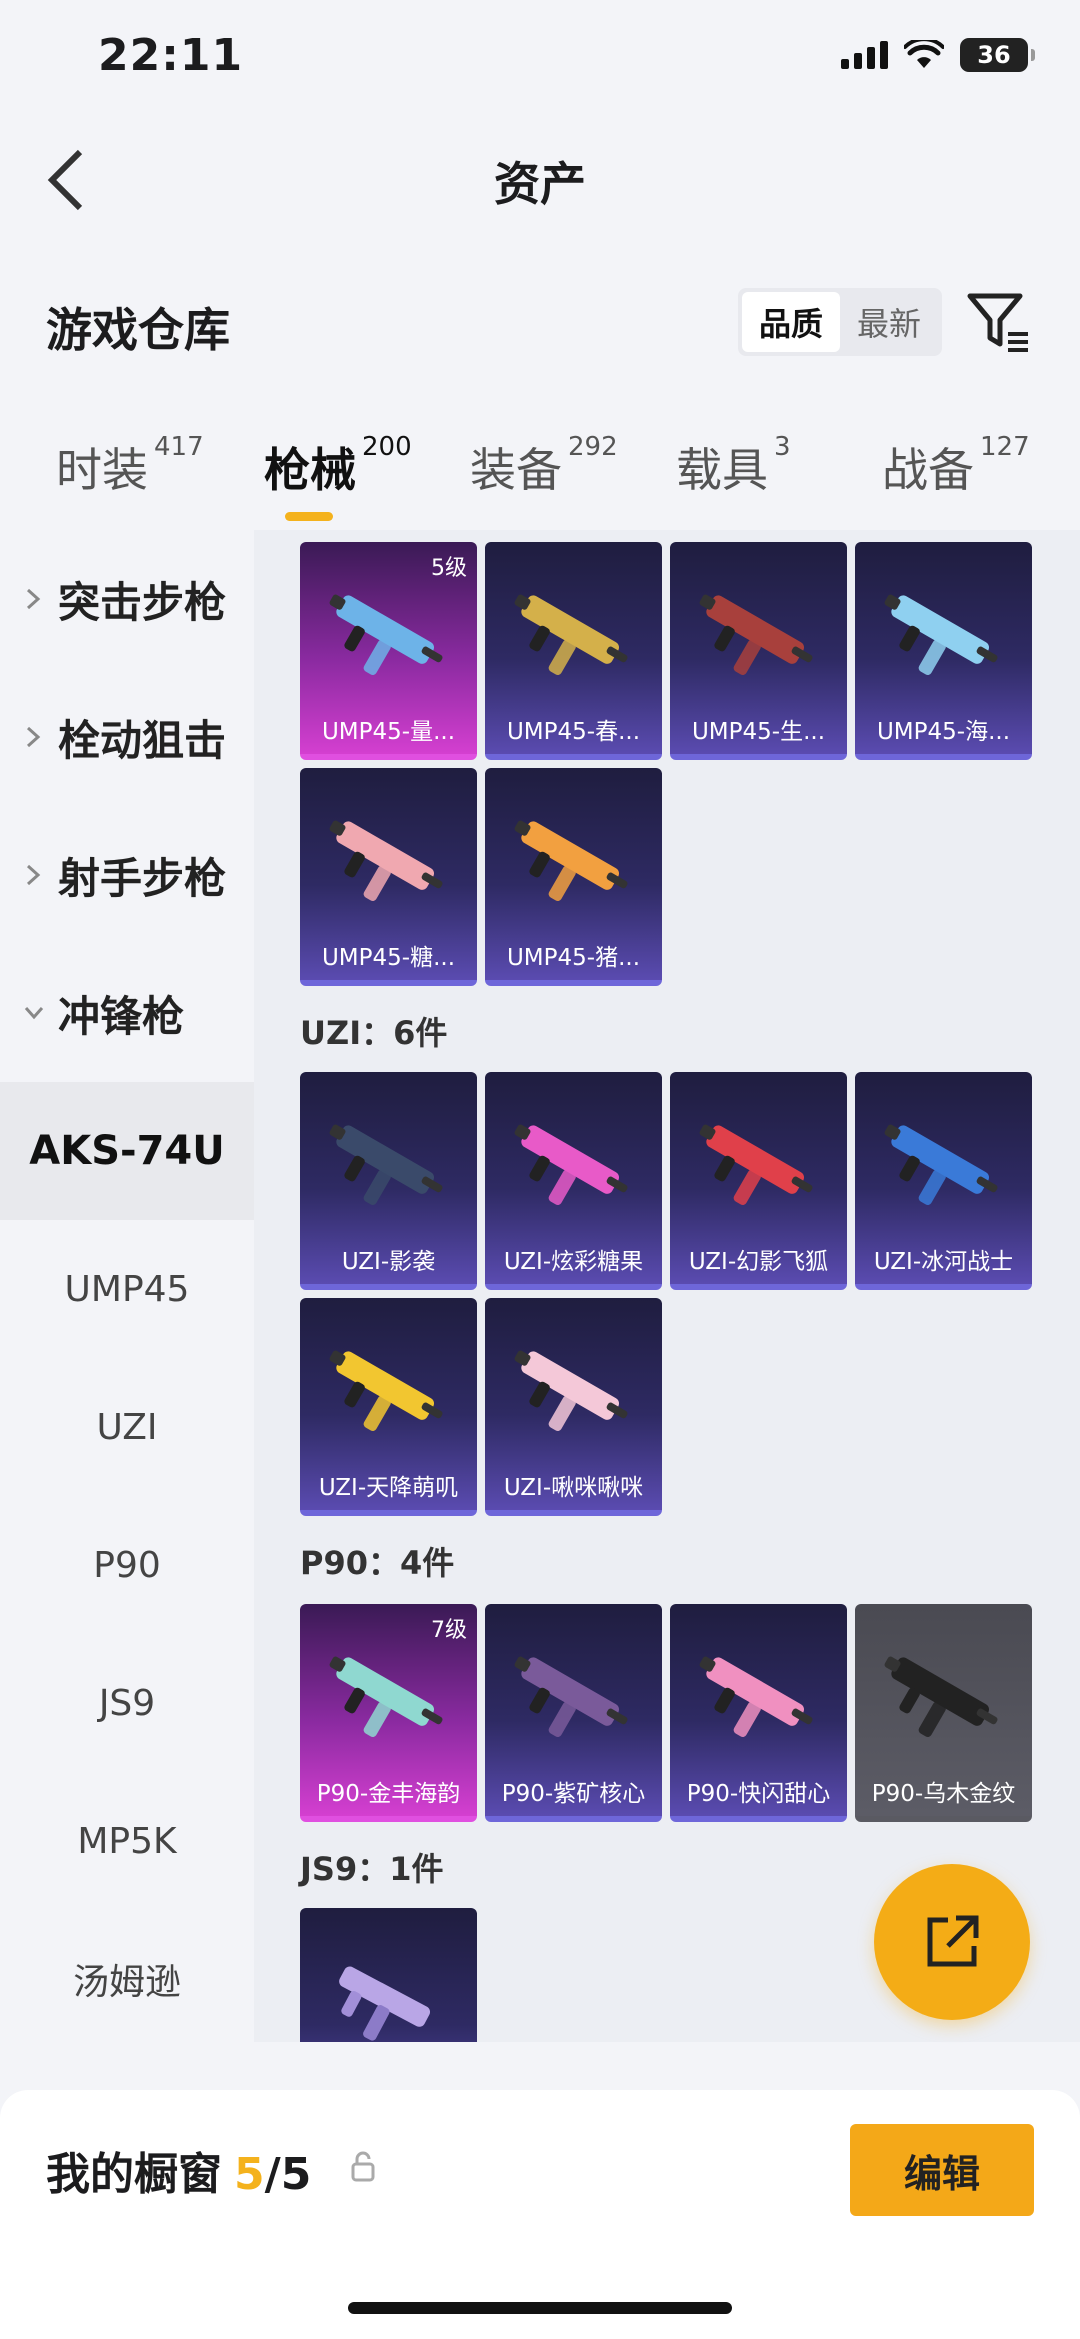 The height and width of the screenshot is (2339, 1080). What do you see at coordinates (179, 2174) in the screenshot?
I see `showcase-label: 我的橱窗 5 /5` at bounding box center [179, 2174].